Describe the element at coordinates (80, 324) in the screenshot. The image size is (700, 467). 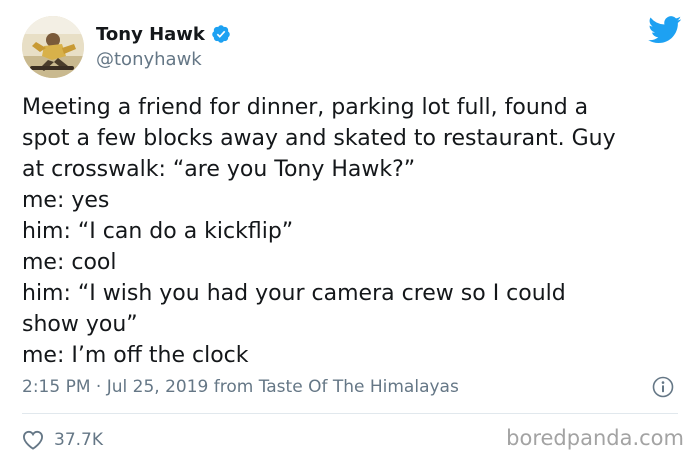
I see `tweet-text-line: show you”` at that location.